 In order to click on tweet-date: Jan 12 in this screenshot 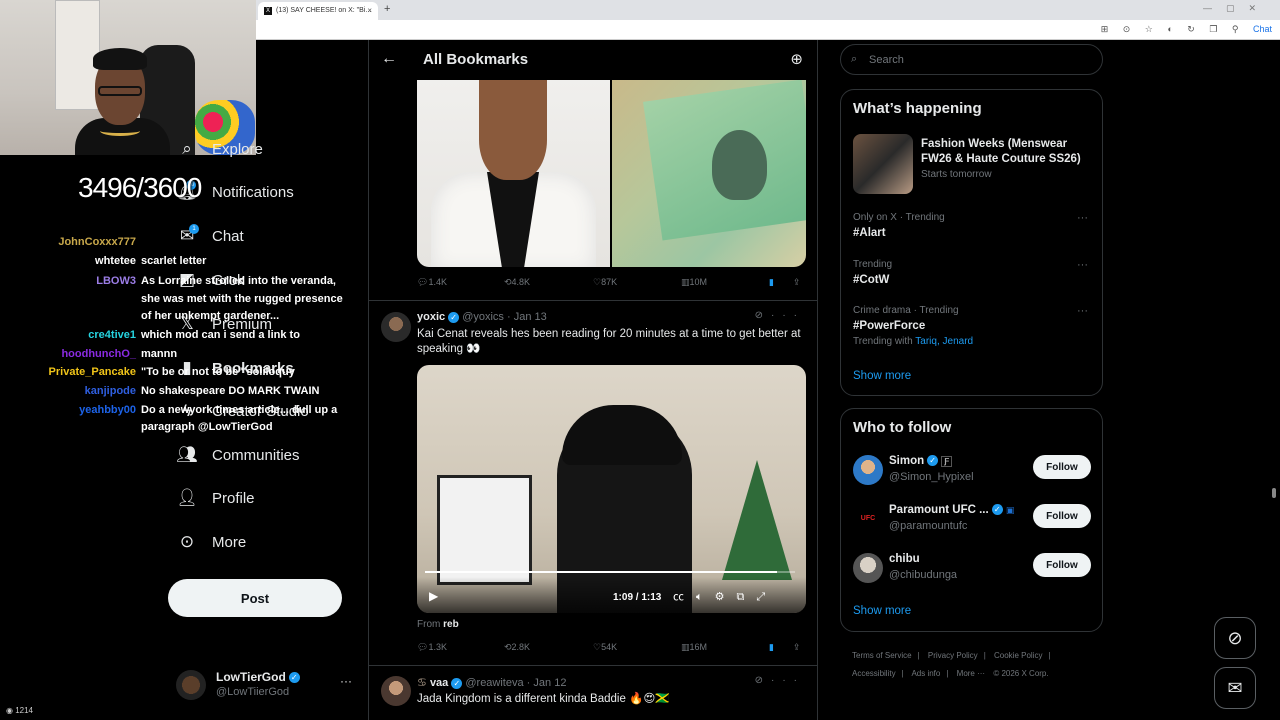, I will do `click(549, 683)`.